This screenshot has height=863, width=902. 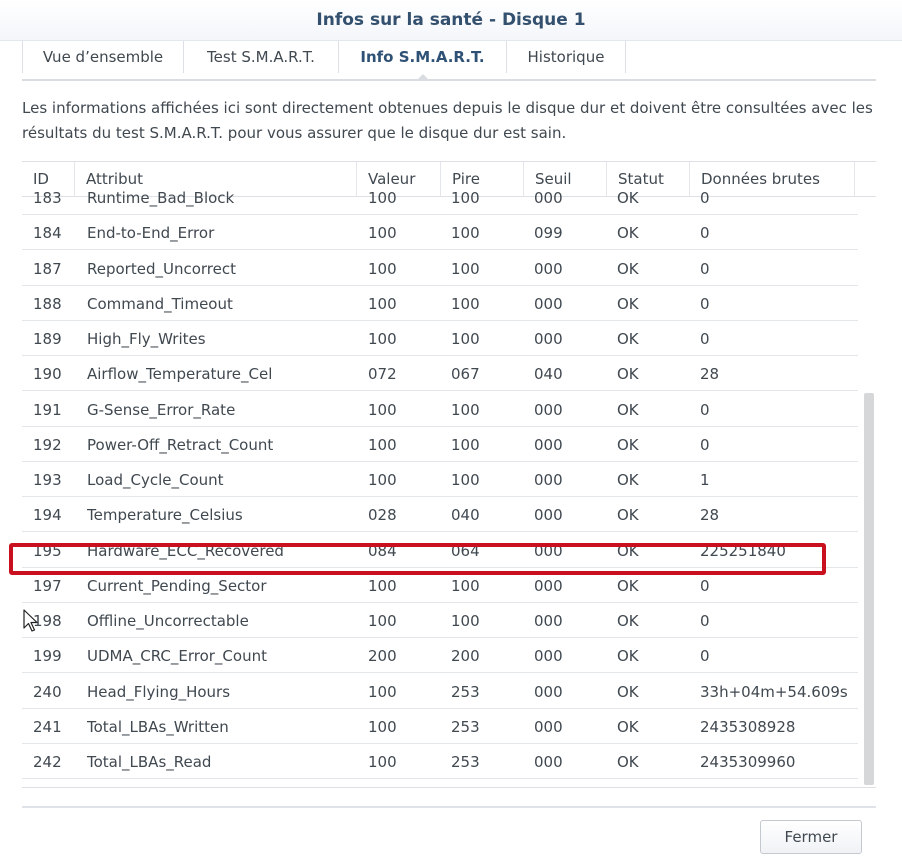 I want to click on table-row: 242 Total_LBAs_Read 100 253 000 OK 2435309960, so click(x=440, y=762).